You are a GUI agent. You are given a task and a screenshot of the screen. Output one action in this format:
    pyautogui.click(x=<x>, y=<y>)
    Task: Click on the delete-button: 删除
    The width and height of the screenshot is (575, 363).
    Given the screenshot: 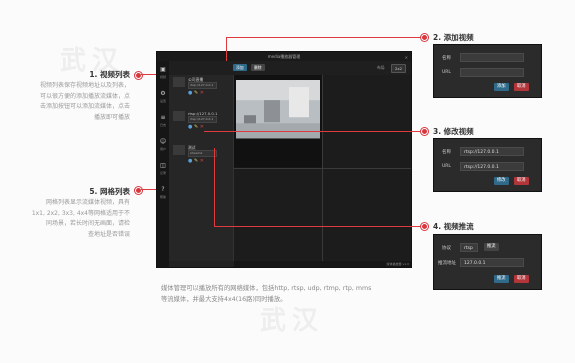 What is the action you would take?
    pyautogui.click(x=258, y=67)
    